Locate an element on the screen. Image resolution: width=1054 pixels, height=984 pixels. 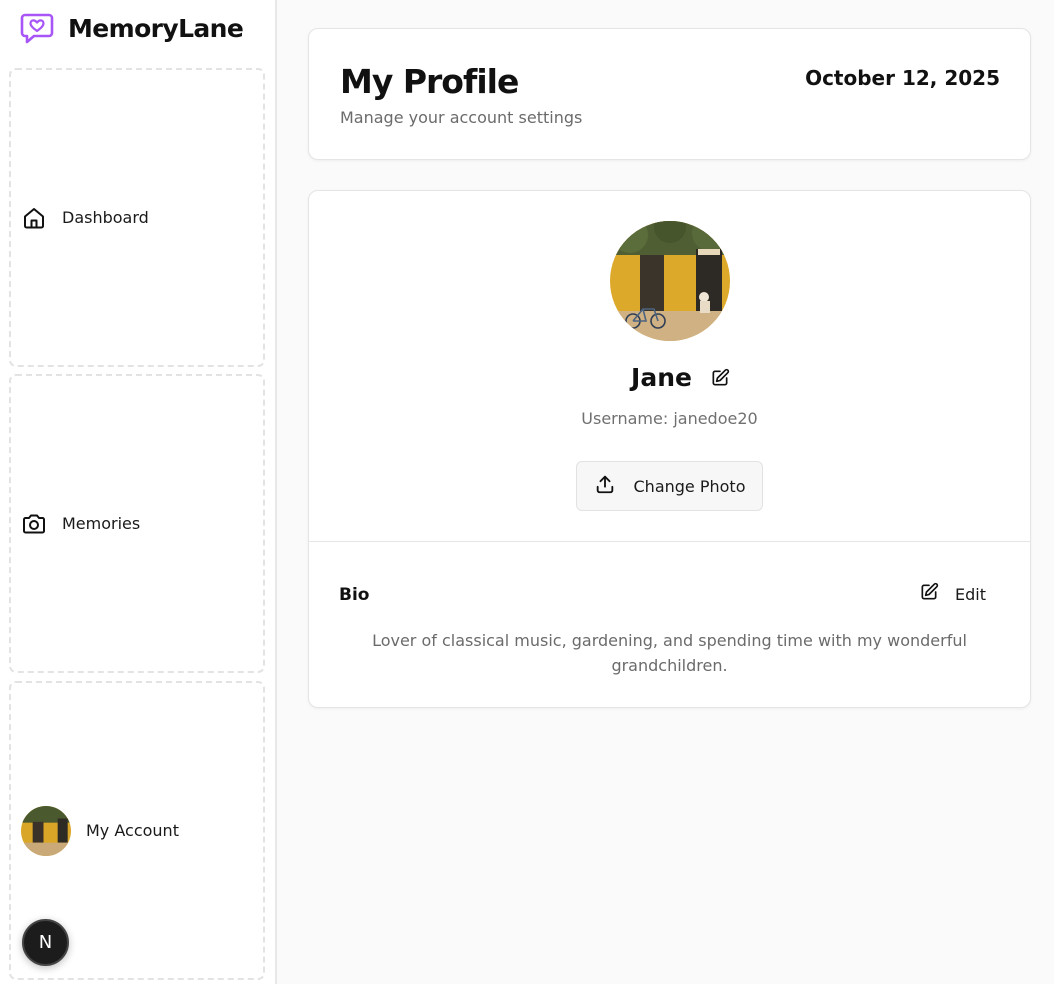
camera-icon is located at coordinates (34, 524).